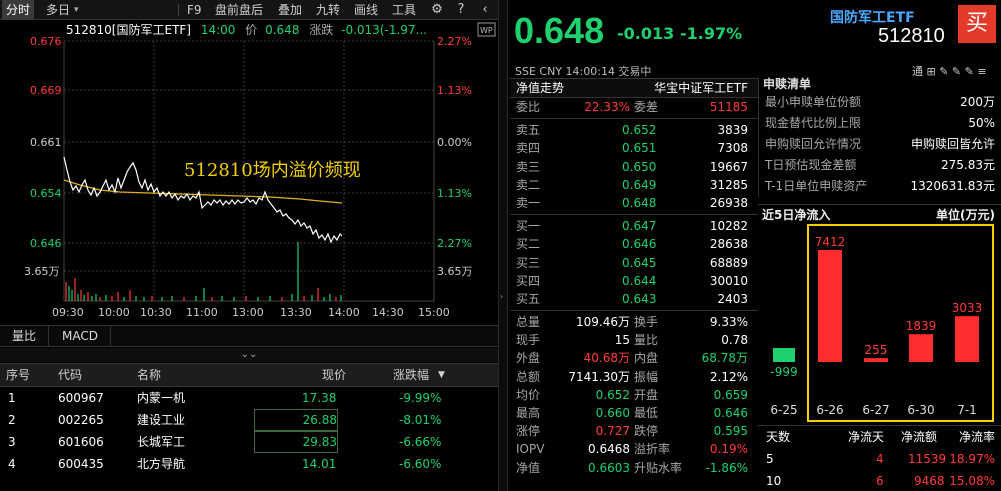 This screenshot has width=1001, height=491. I want to click on x-label-0930: 09:30, so click(68, 312).